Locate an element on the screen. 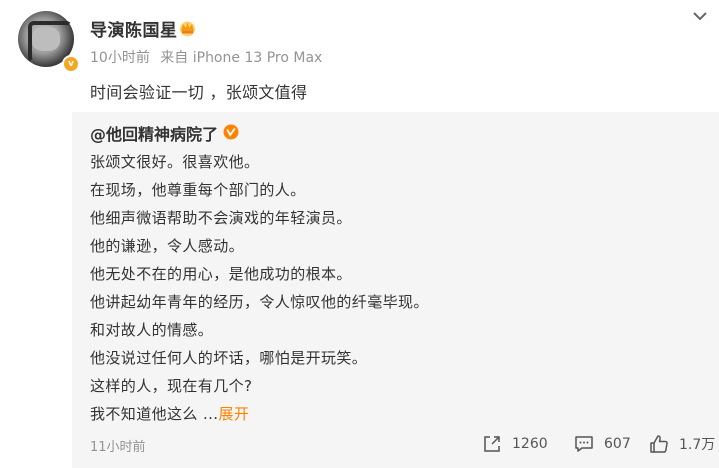 Image resolution: width=719 pixels, height=468 pixels. author-name: 导演陈国星 is located at coordinates (134, 28).